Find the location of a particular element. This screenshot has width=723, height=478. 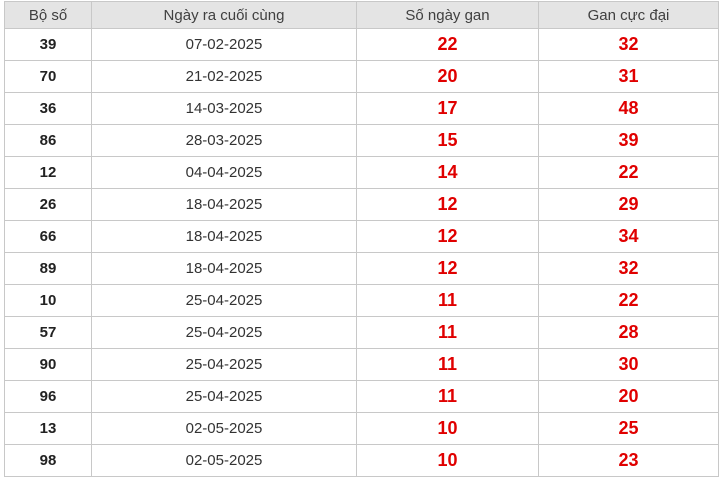

last-date-cell: 04-04-2025 is located at coordinates (224, 172).